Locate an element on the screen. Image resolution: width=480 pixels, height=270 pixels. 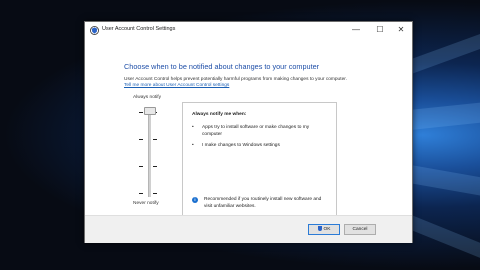
minimize-icon: — is located at coordinates (356, 29).